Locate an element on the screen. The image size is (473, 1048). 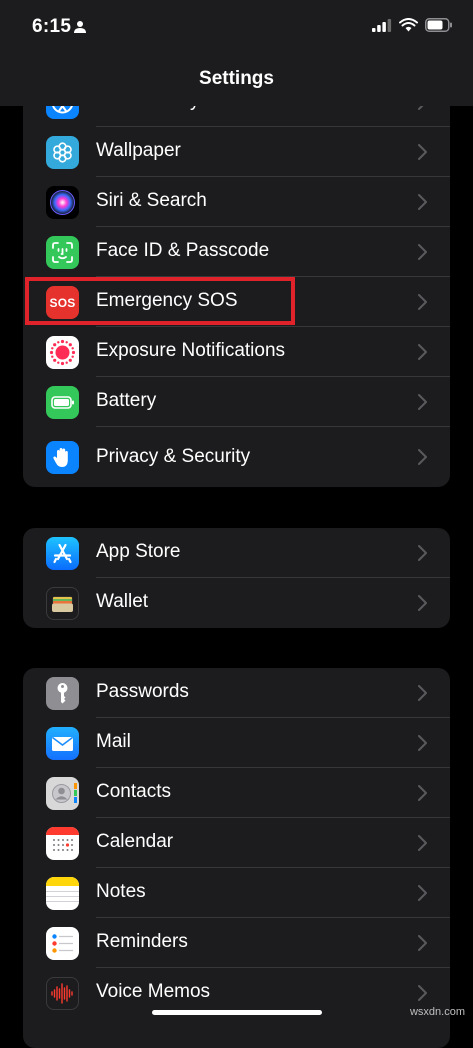
settings-row-exposure-notifications: Exposure Notifications is located at coordinates (236, 352).